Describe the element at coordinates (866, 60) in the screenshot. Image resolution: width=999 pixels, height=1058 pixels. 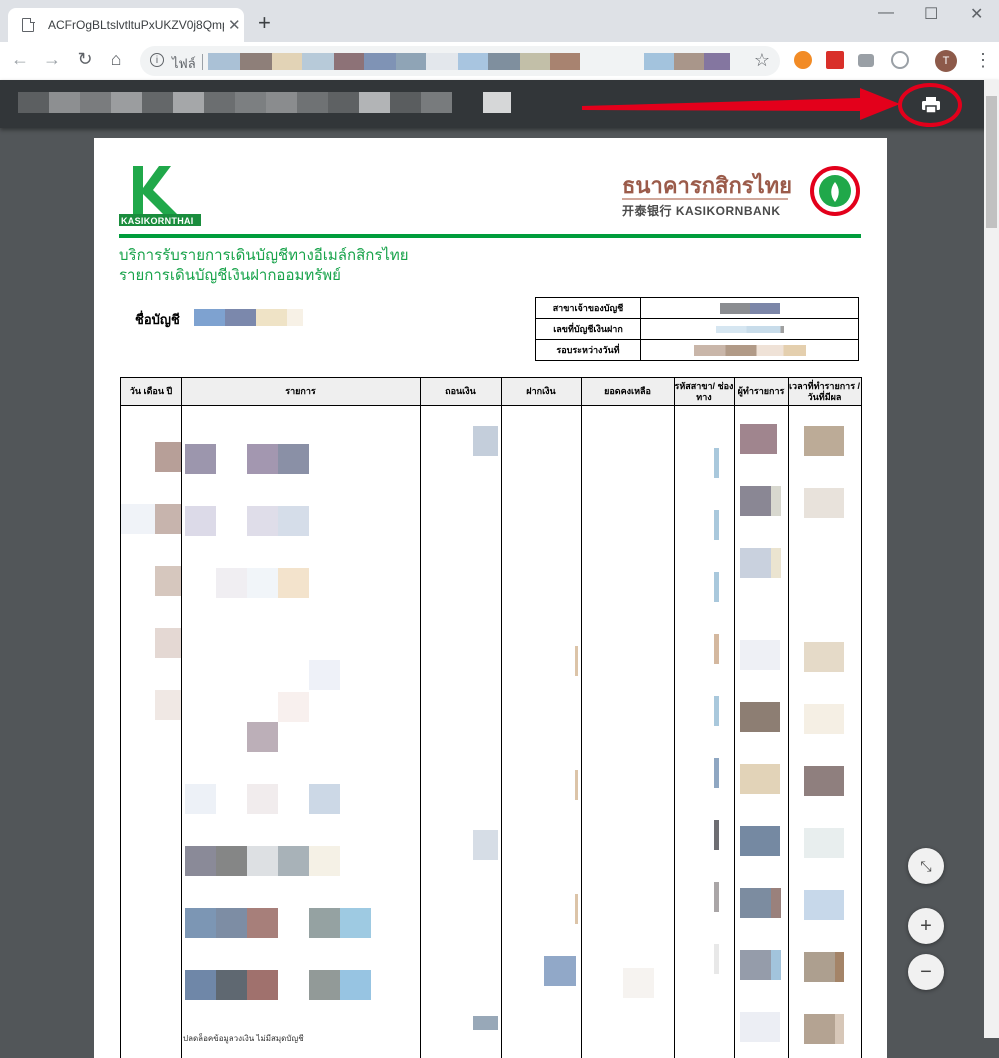
I see `camera-icon` at that location.